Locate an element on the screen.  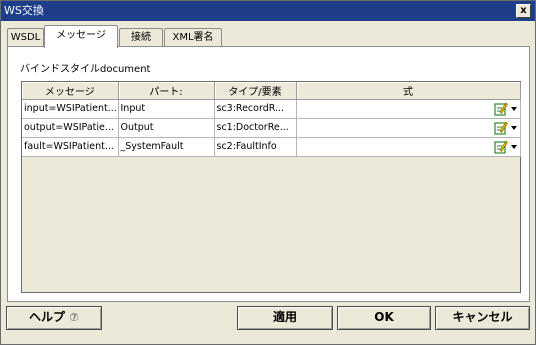
close-button: x is located at coordinates (523, 11).